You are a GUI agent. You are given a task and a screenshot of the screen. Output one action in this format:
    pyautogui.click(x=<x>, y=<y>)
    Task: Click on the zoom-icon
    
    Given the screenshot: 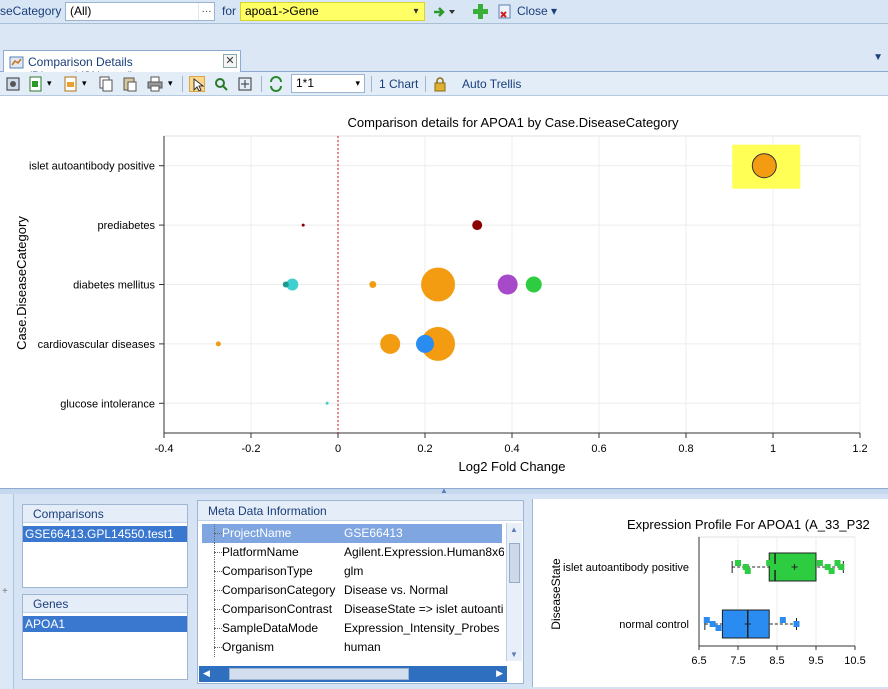 What is the action you would take?
    pyautogui.click(x=221, y=84)
    